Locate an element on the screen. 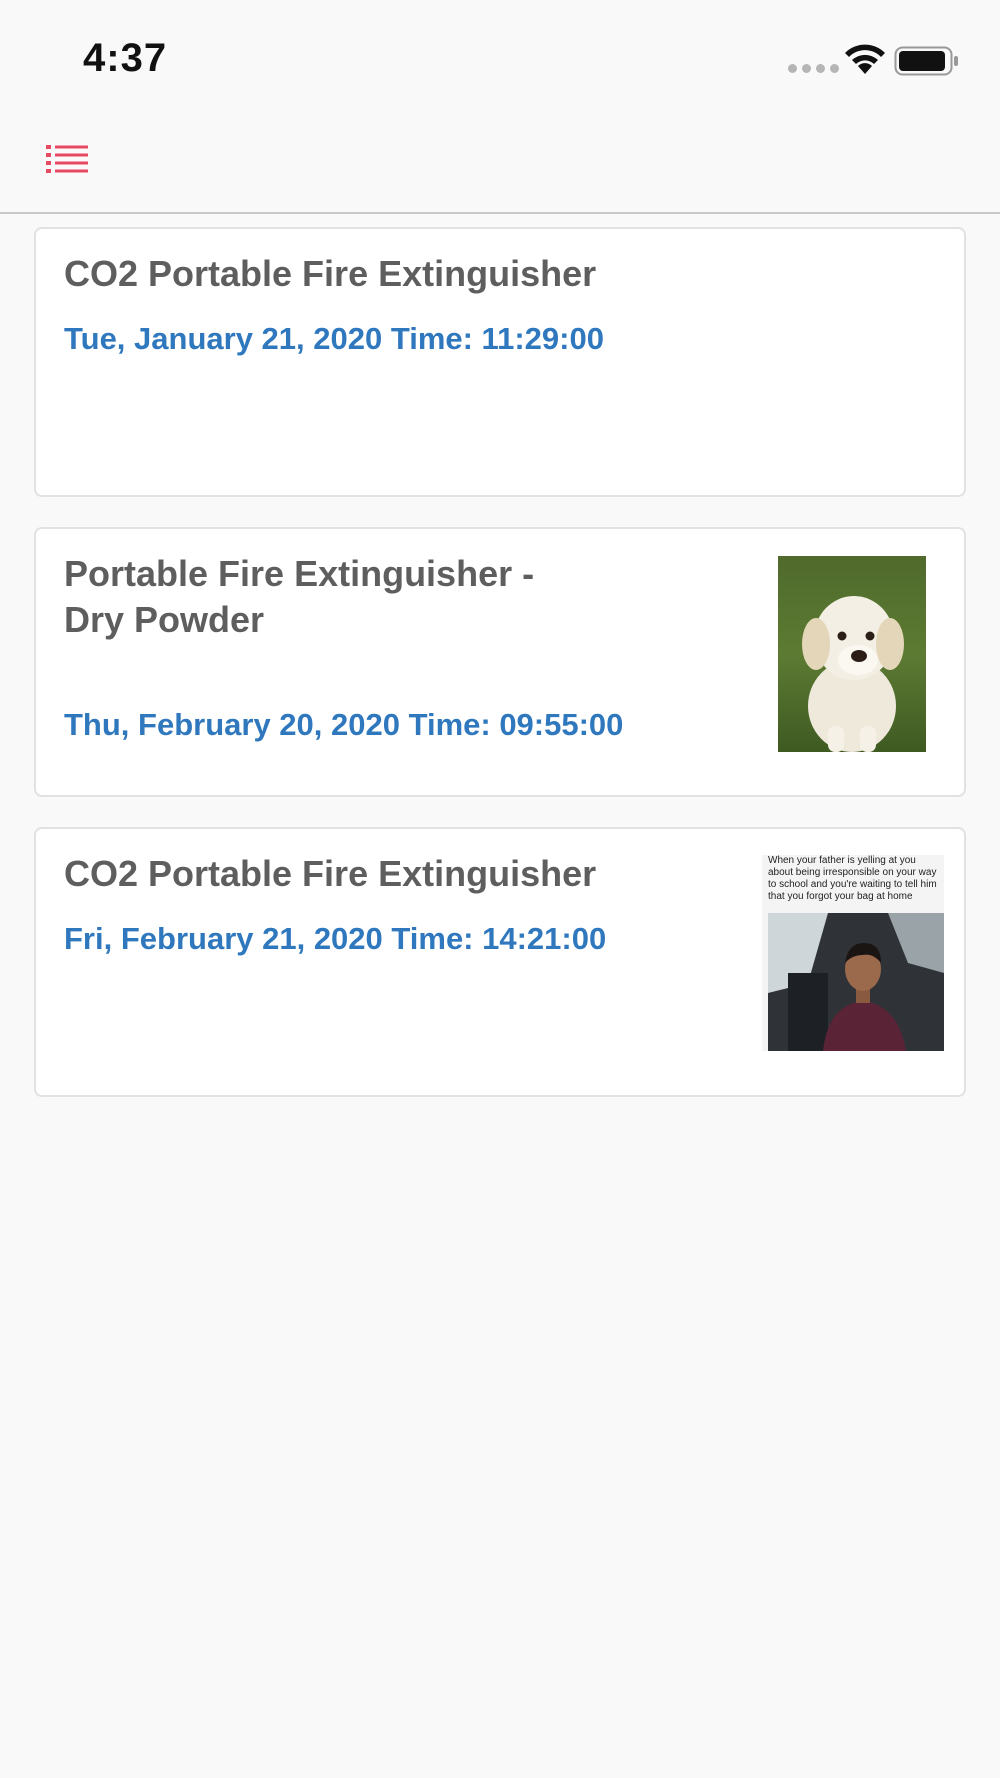  puppy-photo is located at coordinates (852, 654).